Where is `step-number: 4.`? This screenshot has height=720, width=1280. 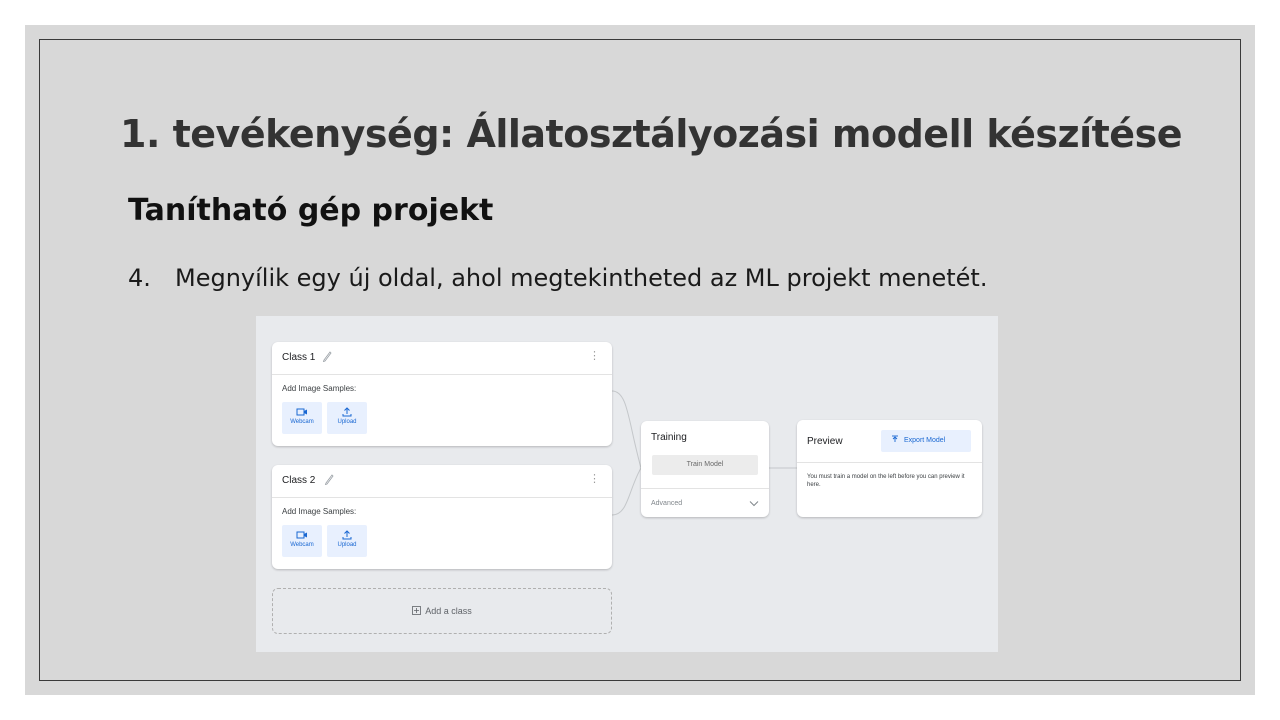
step-number: 4. is located at coordinates (139, 278).